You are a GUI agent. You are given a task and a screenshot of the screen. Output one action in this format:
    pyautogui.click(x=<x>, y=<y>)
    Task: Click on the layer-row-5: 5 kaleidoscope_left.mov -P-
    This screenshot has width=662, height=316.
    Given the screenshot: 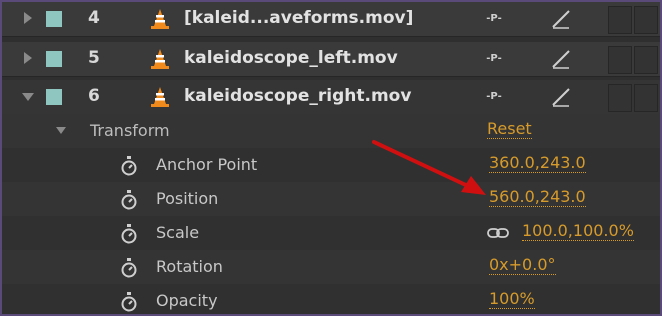 What is the action you would take?
    pyautogui.click(x=331, y=59)
    